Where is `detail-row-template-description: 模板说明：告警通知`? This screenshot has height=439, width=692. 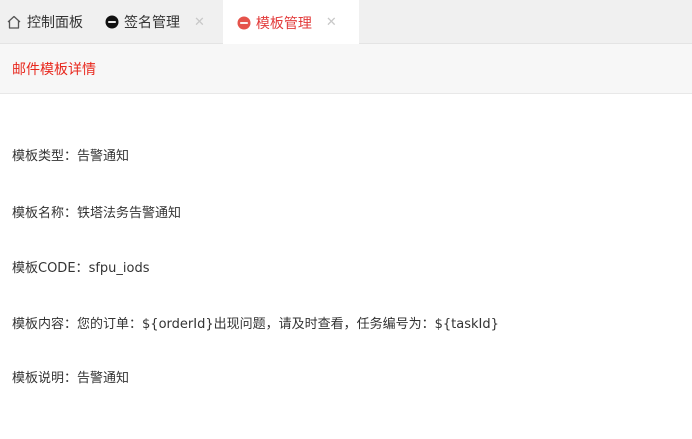 detail-row-template-description: 模板说明：告警通知 is located at coordinates (70, 379).